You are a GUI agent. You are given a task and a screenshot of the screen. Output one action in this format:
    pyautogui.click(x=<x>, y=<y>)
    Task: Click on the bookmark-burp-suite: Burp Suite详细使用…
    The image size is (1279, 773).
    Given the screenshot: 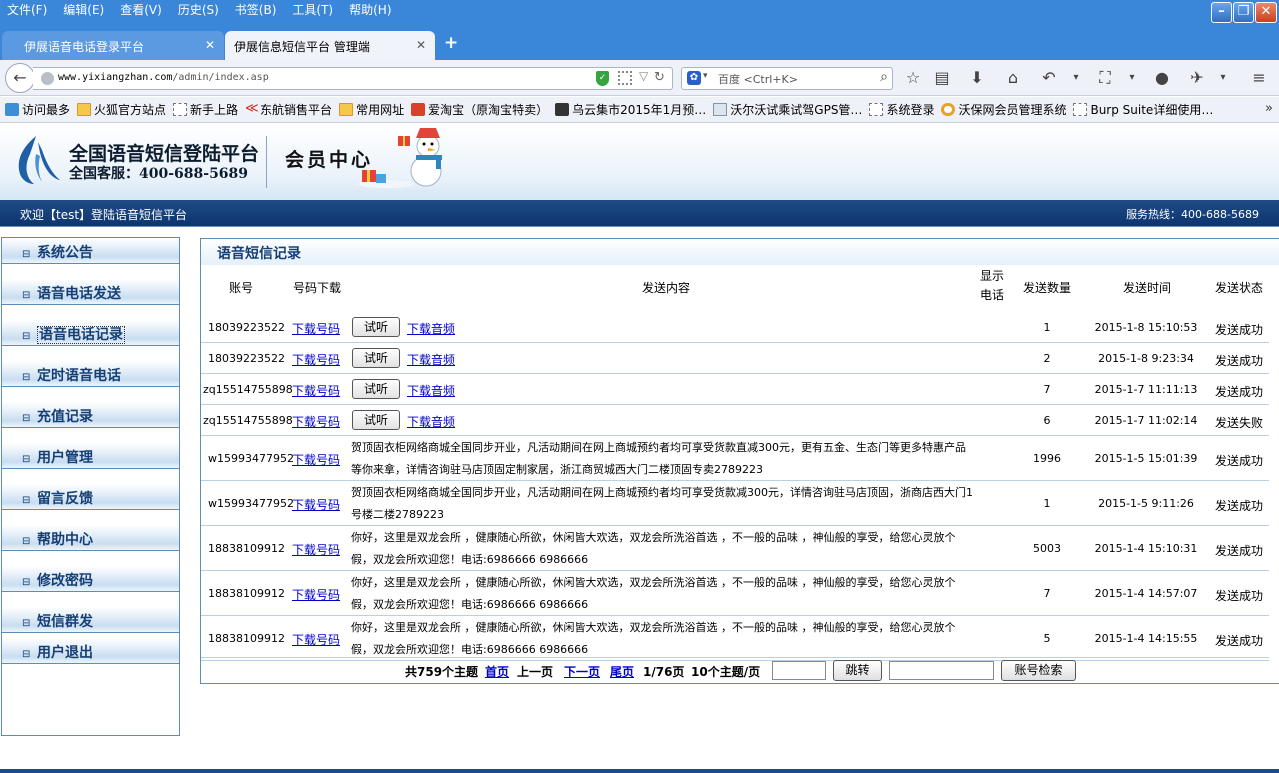 What is the action you would take?
    pyautogui.click(x=1143, y=109)
    